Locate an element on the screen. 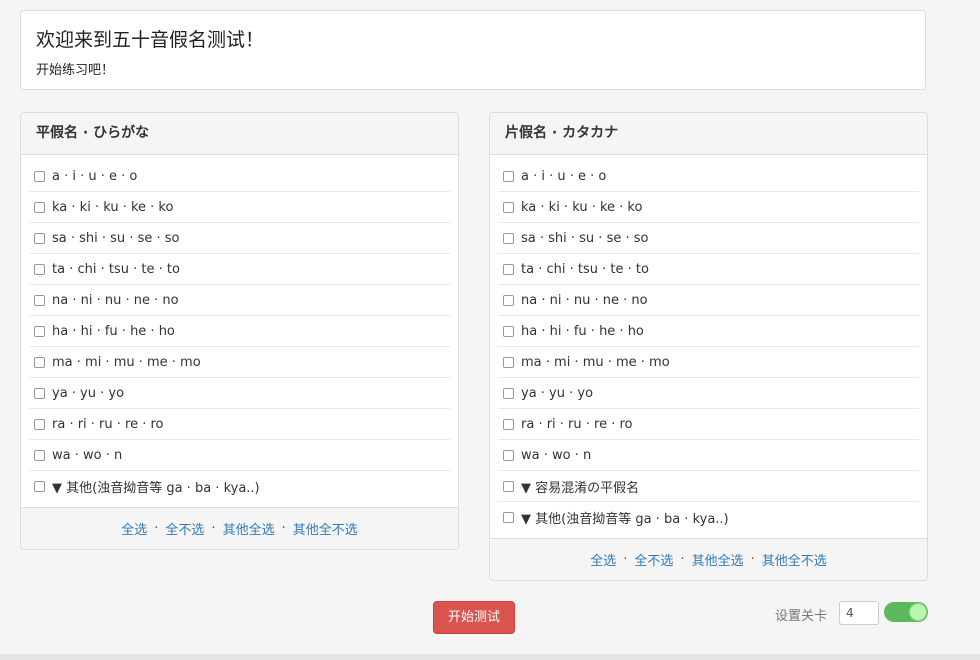 The width and height of the screenshot is (980, 660). kana-row: ▼ 容易混淆の平假名 is located at coordinates (708, 486).